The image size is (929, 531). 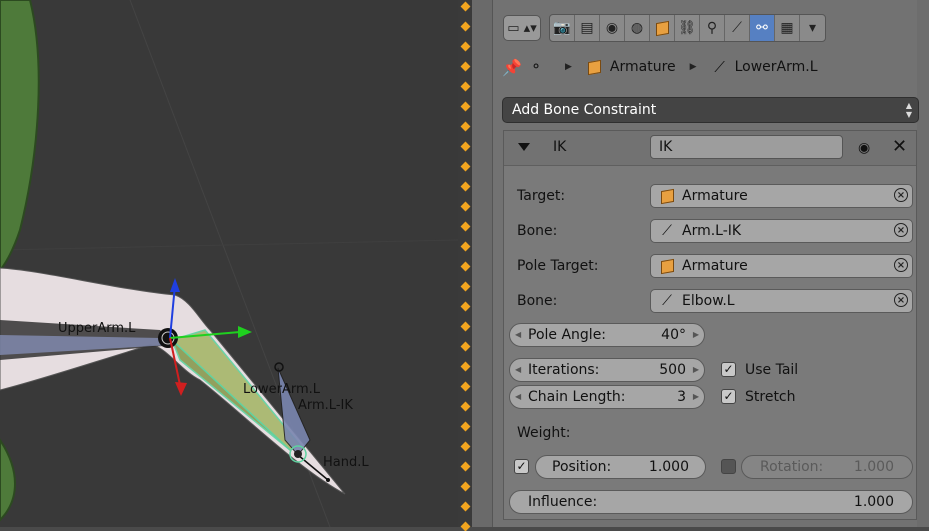 I want to click on influence-value: 1.000, so click(x=873, y=502).